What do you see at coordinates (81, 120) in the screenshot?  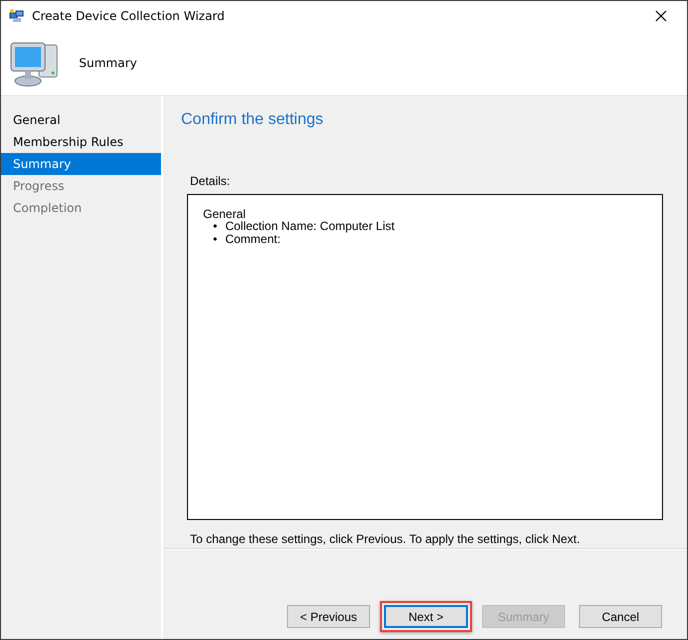 I see `wizard-step: General` at bounding box center [81, 120].